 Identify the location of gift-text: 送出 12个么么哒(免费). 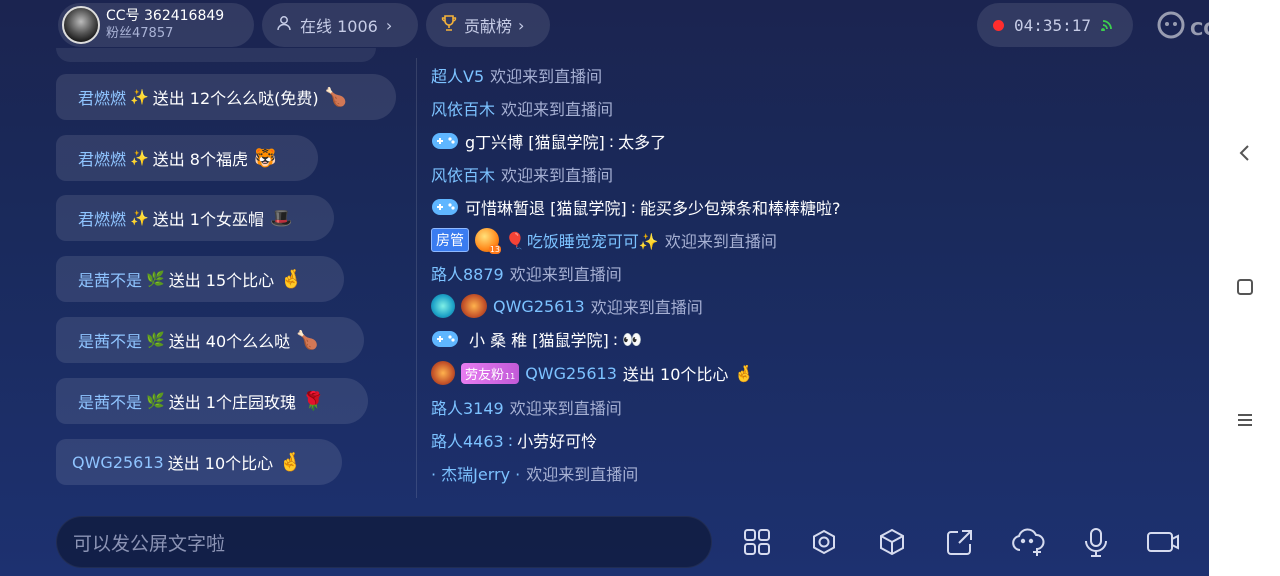
(235, 98).